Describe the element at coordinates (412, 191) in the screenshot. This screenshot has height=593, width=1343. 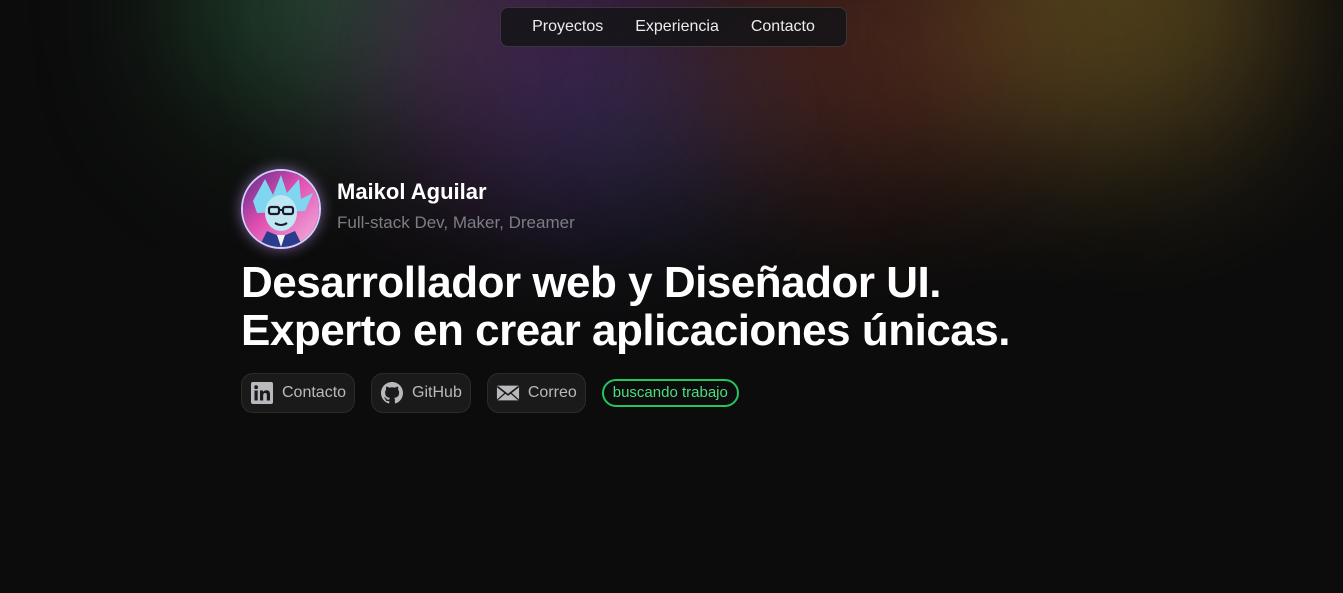
I see `profile-name: Maikol Aguilar` at that location.